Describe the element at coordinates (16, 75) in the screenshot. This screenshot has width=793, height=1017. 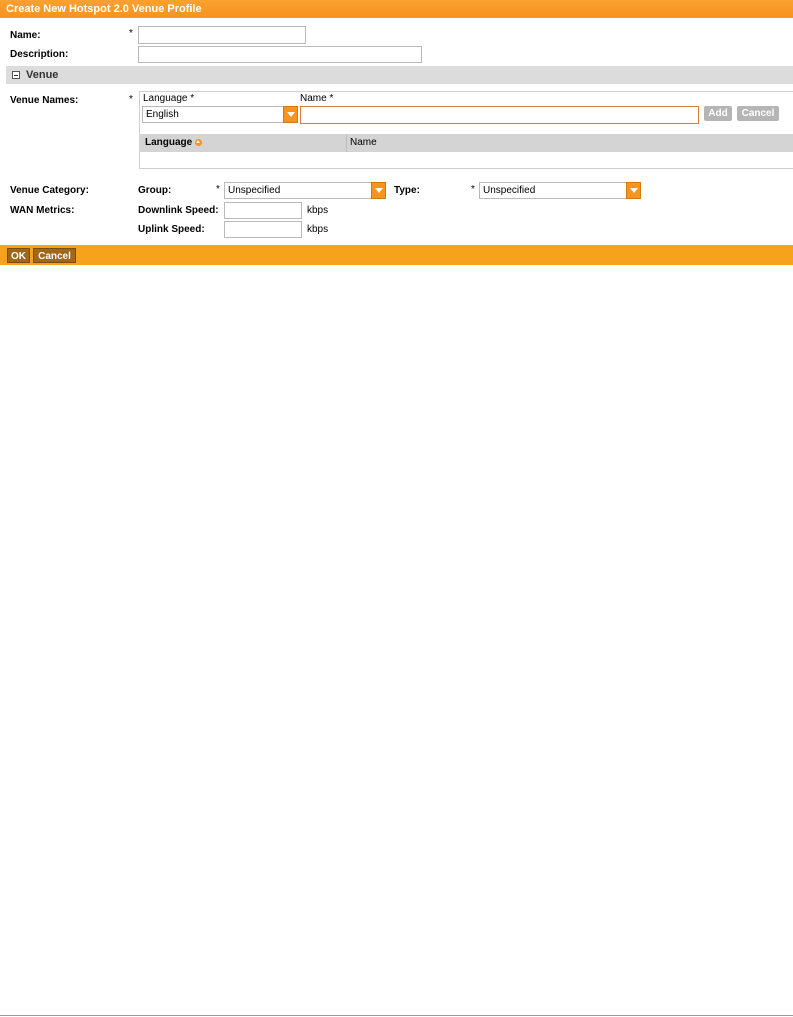
I see `collapse-icon` at that location.